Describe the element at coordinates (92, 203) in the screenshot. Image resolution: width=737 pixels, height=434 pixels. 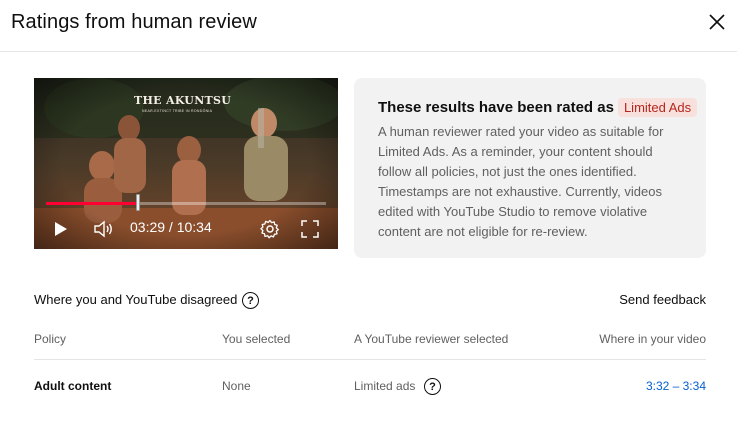
I see `progress-played` at that location.